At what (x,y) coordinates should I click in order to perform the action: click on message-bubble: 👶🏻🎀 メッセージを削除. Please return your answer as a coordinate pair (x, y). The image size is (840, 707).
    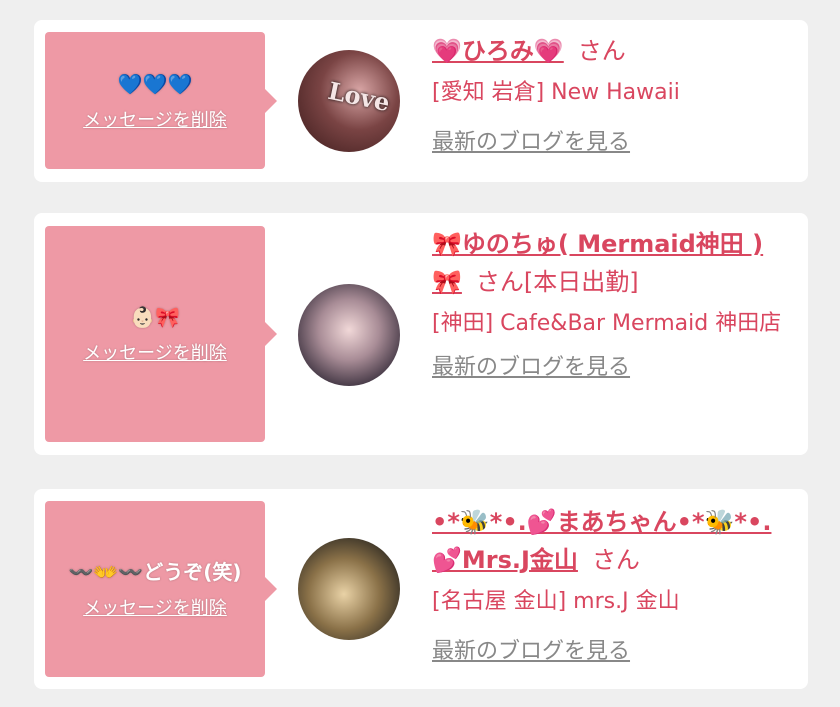
    Looking at the image, I should click on (161, 334).